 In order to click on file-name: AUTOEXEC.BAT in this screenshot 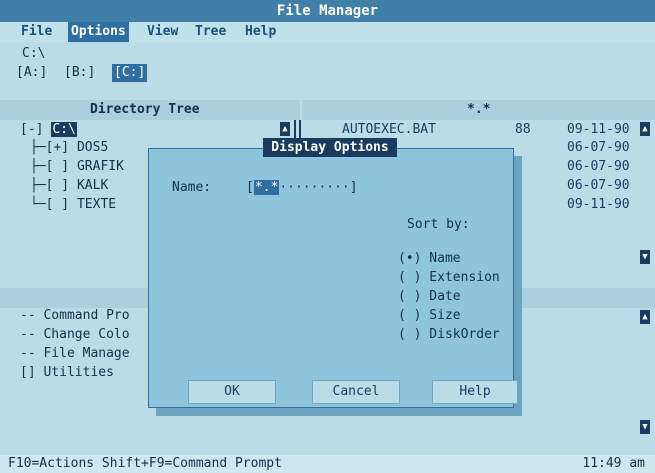, I will do `click(389, 129)`.